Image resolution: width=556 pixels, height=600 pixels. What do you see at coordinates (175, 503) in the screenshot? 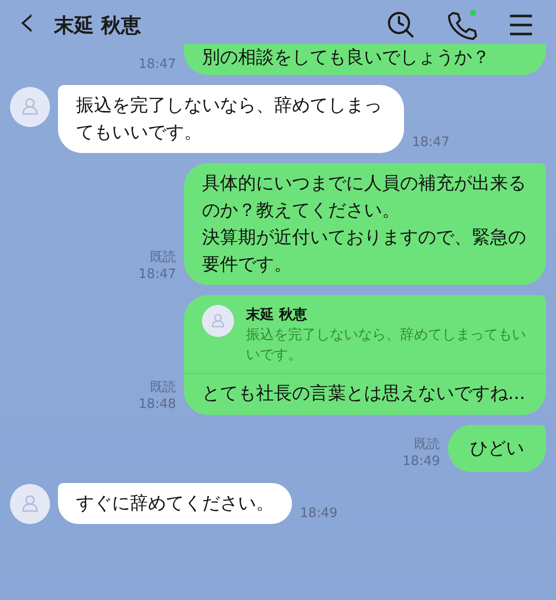
I see `message-bubble: すぐに辞めてください。` at bounding box center [175, 503].